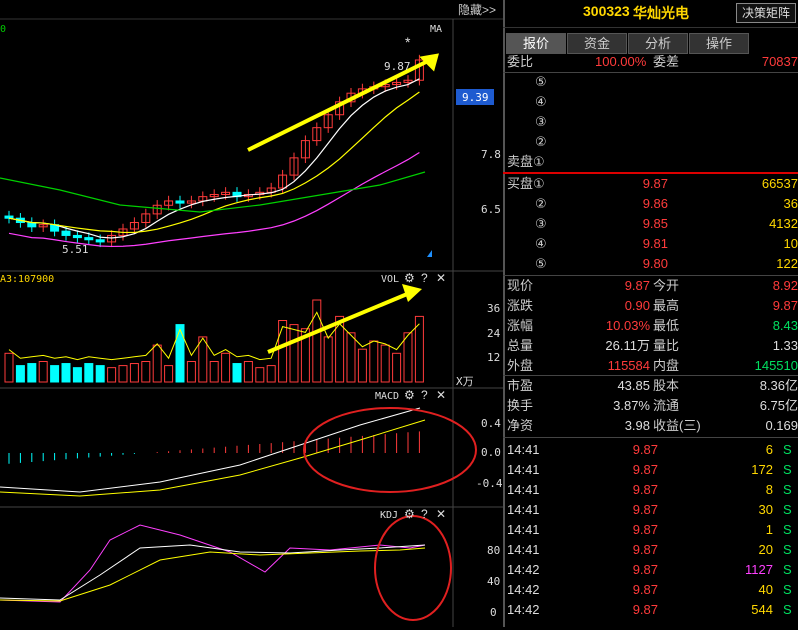 The width and height of the screenshot is (798, 630). What do you see at coordinates (397, 66) in the screenshot?
I see `high-price-label: 9.87` at bounding box center [397, 66].